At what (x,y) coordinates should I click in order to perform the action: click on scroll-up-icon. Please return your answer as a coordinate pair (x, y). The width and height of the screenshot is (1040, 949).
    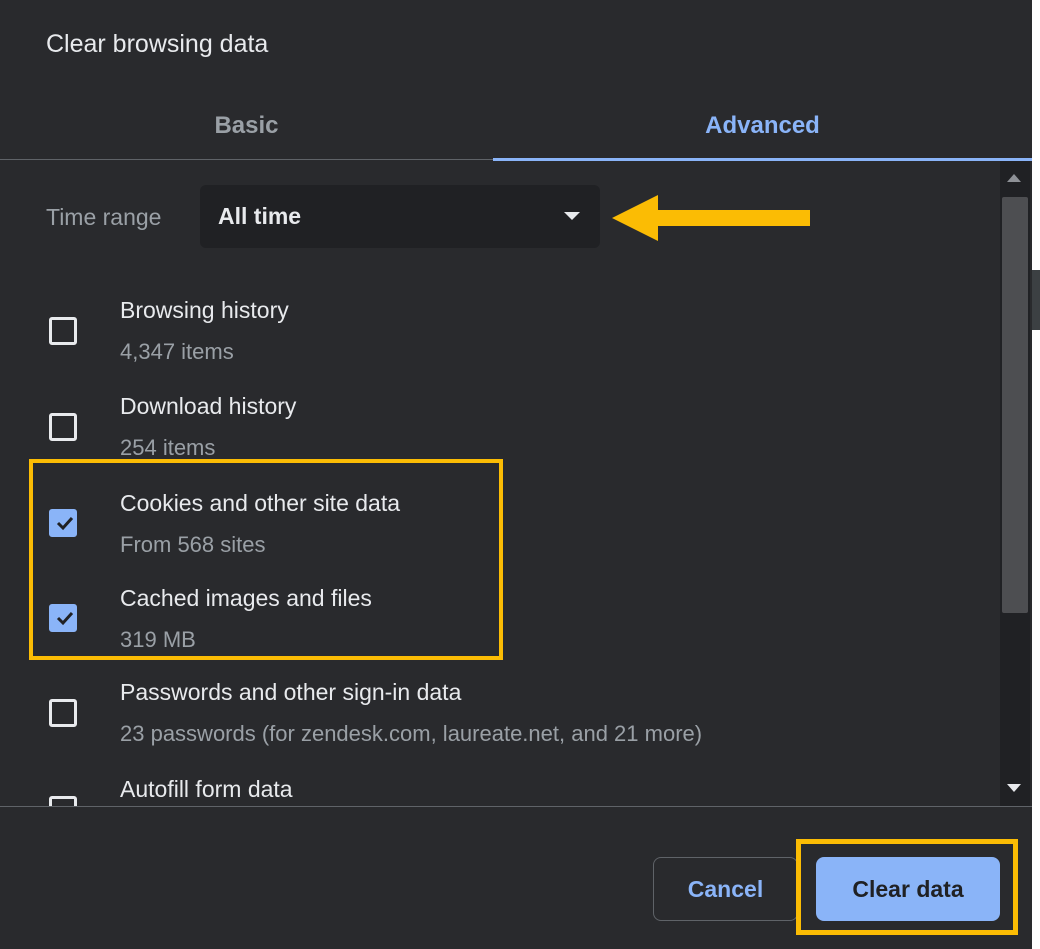
    Looking at the image, I should click on (1014, 178).